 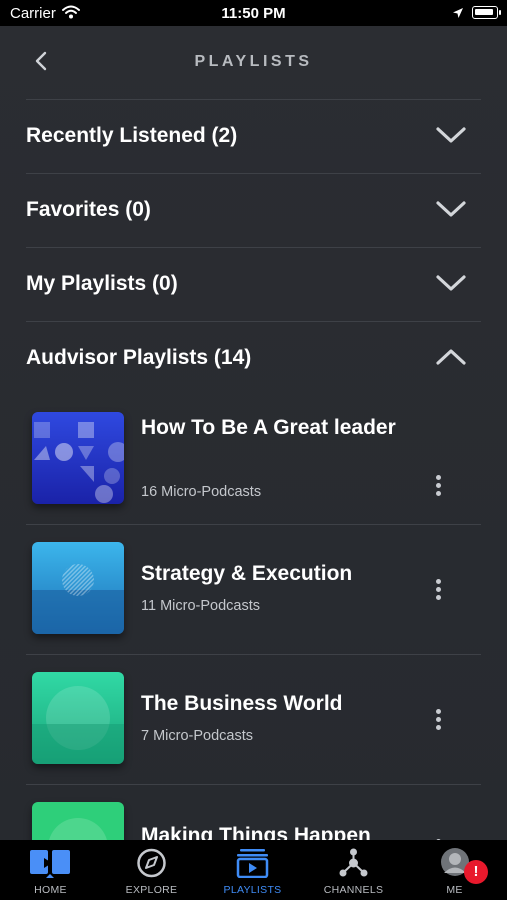 I want to click on top-bar: PLAYLISTS, so click(x=253, y=62).